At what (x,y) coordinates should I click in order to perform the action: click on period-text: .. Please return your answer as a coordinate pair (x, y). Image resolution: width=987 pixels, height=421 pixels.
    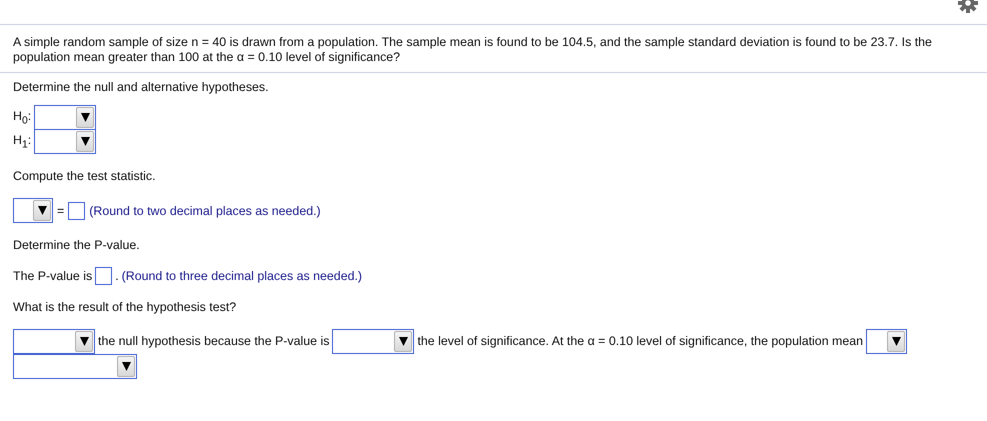
    Looking at the image, I should click on (117, 276).